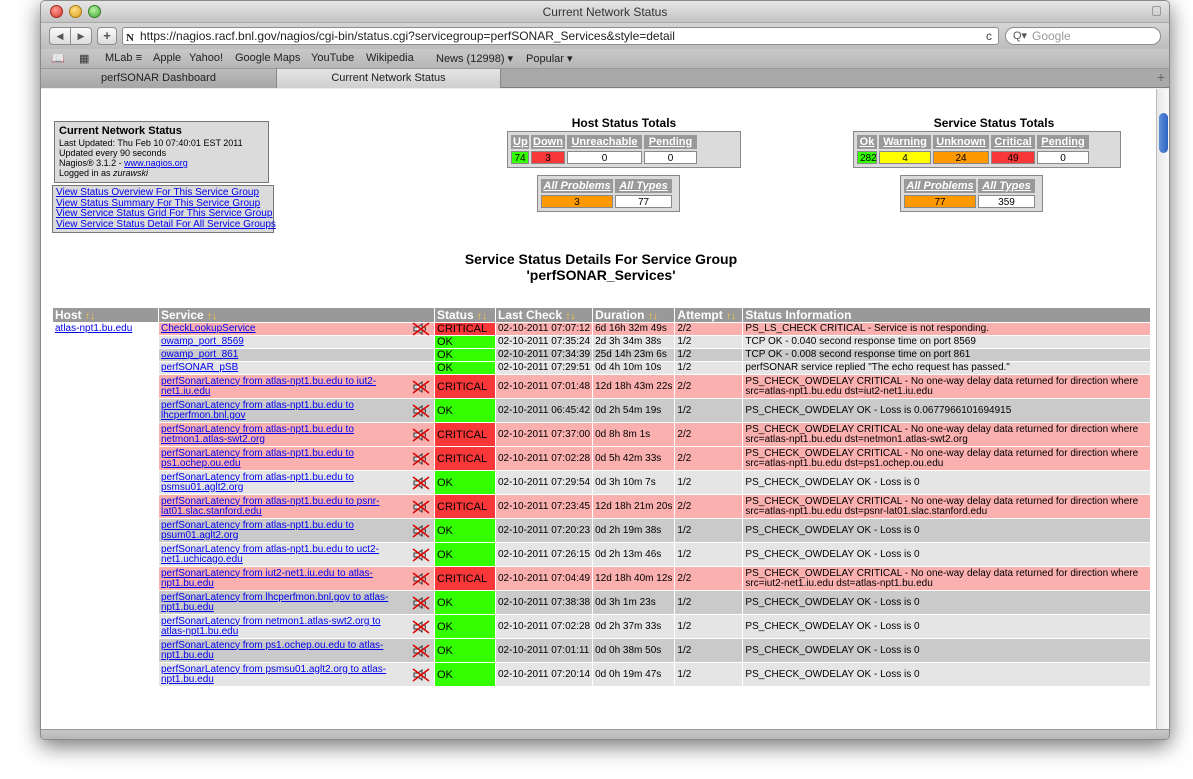 The image size is (1193, 779). Describe the element at coordinates (989, 36) in the screenshot. I see `reload-icon: c` at that location.